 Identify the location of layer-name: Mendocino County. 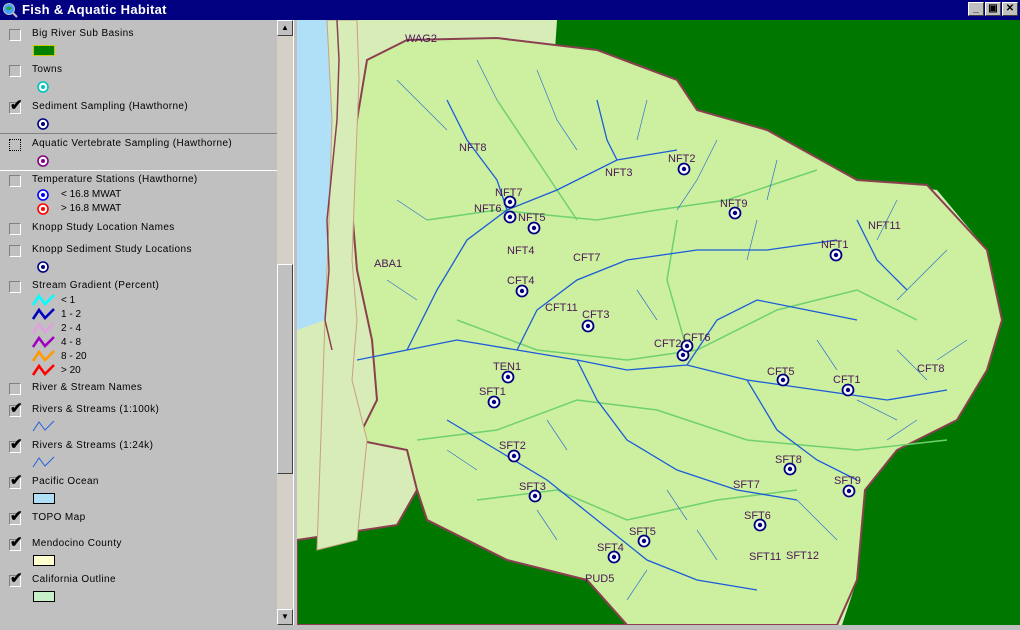
(77, 543).